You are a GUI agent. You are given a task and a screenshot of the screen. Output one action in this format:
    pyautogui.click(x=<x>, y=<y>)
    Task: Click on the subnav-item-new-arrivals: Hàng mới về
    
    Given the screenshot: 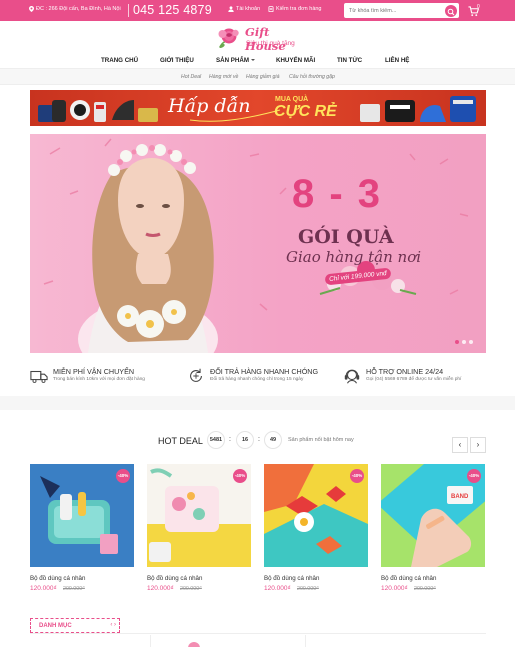 What is the action you would take?
    pyautogui.click(x=223, y=77)
    